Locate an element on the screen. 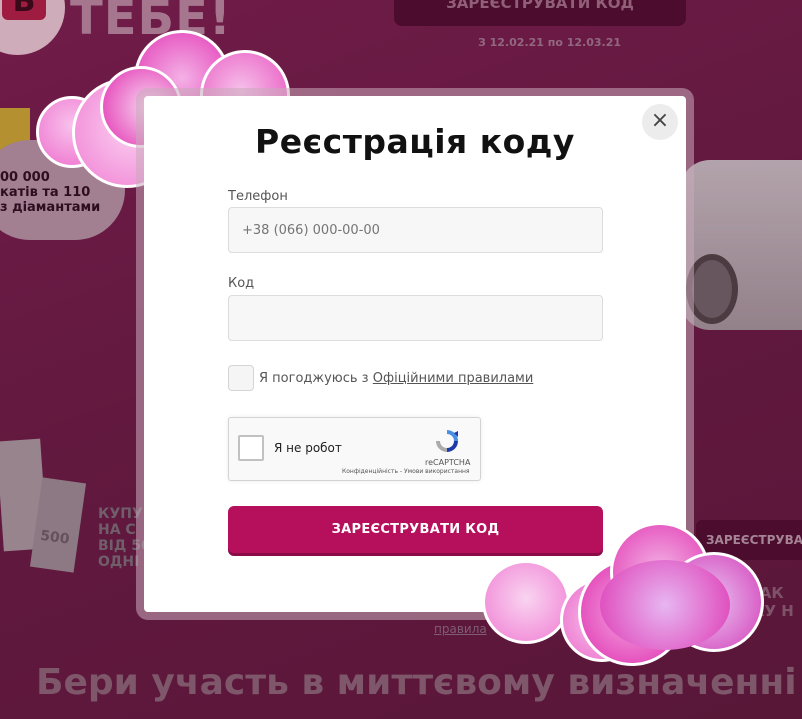 The height and width of the screenshot is (719, 802). code-label: Код is located at coordinates (241, 283).